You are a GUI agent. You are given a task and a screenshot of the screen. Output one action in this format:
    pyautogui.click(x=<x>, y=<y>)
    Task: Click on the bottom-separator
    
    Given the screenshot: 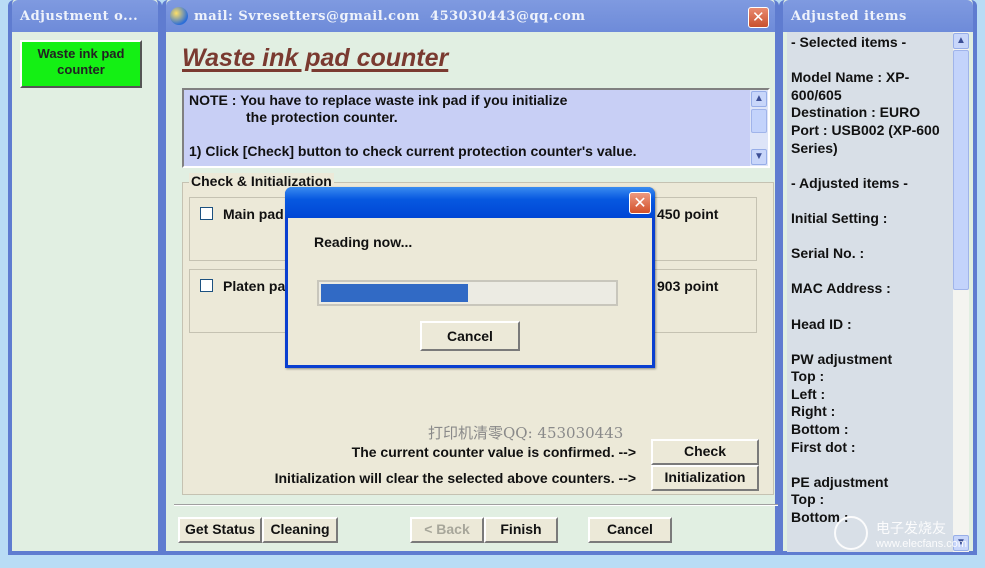 What is the action you would take?
    pyautogui.click(x=476, y=505)
    